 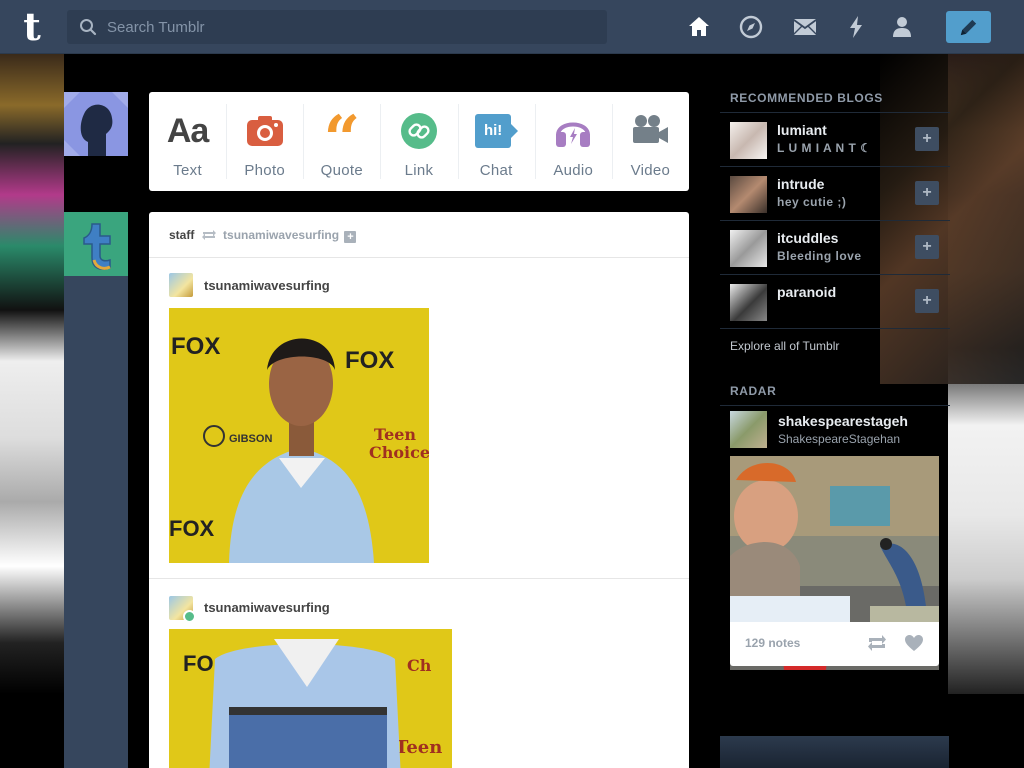 I want to click on recommended-blog-item: intrude hey cutie ;) +, so click(x=835, y=194).